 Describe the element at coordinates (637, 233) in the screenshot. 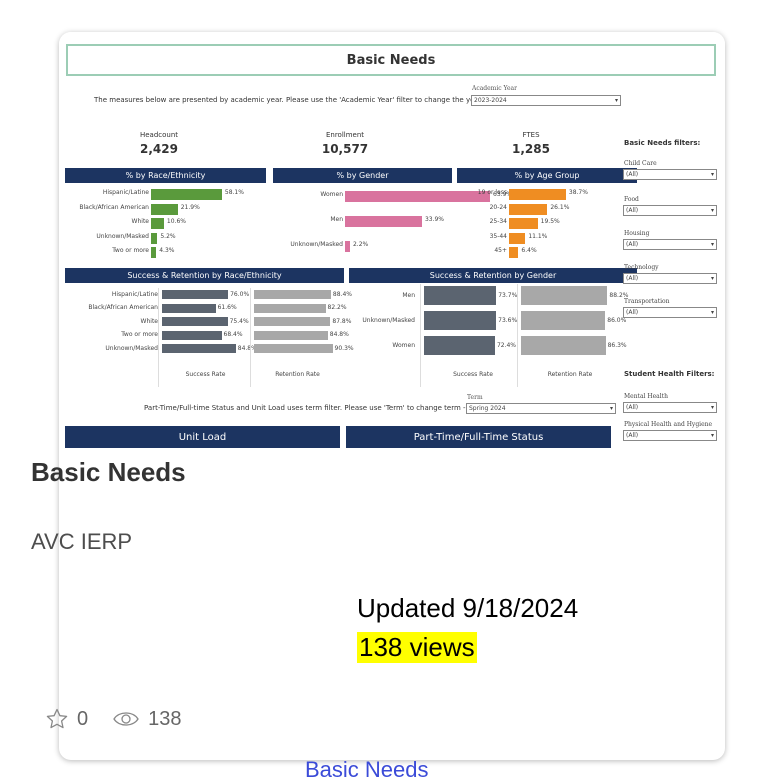

I see `housing-filter-label: Housing` at that location.